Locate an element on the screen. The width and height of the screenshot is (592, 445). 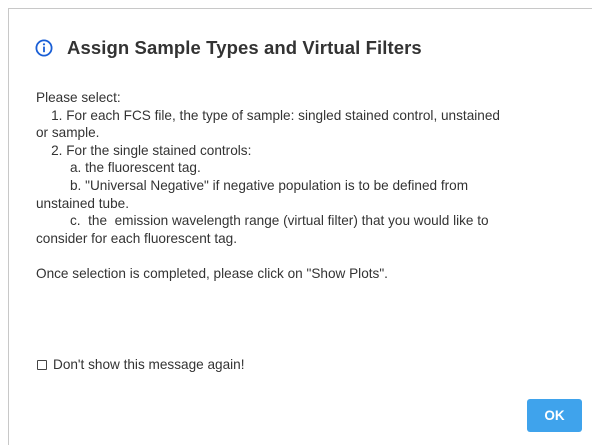
message-line: unstained tube. is located at coordinates (82, 203).